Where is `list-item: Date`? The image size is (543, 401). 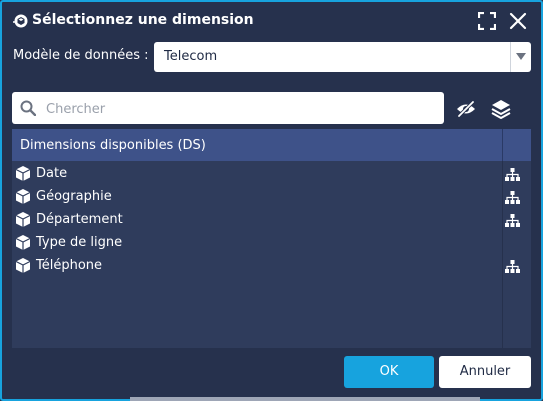 list-item: Date is located at coordinates (271, 174).